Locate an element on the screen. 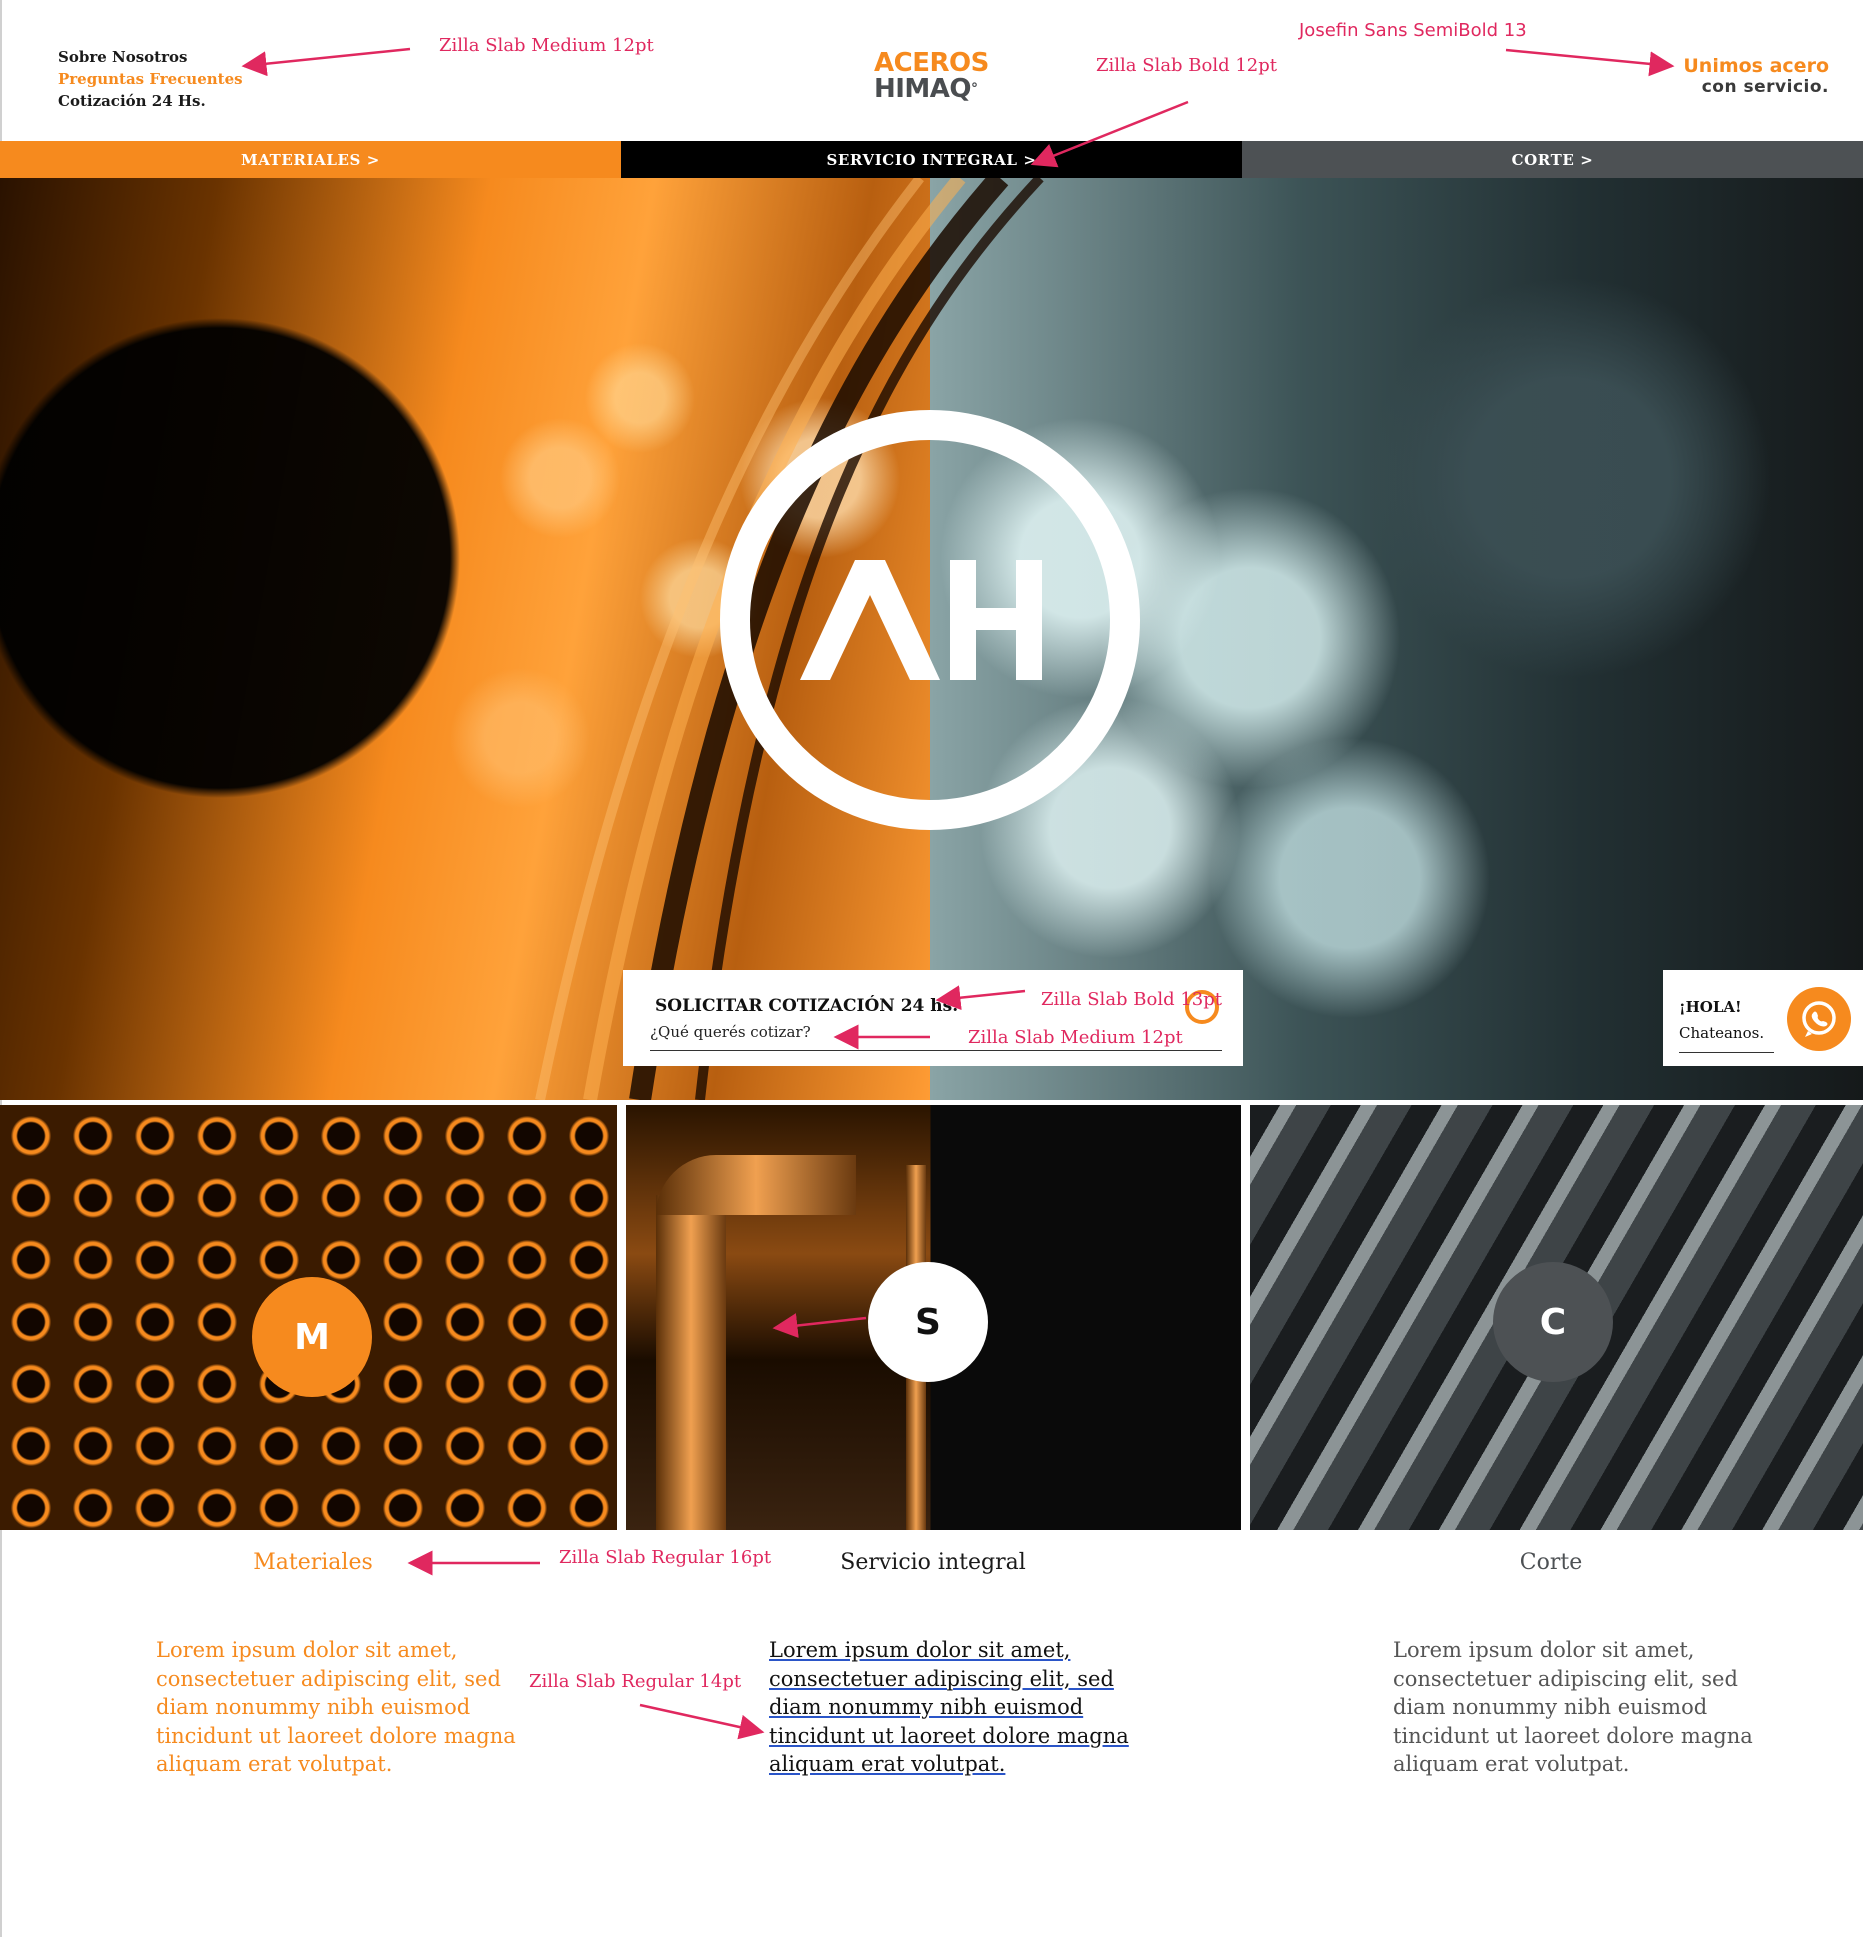 Image resolution: width=1863 pixels, height=1937 pixels. annotation-links-font: Zilla Slab Medium 12pt is located at coordinates (546, 45).